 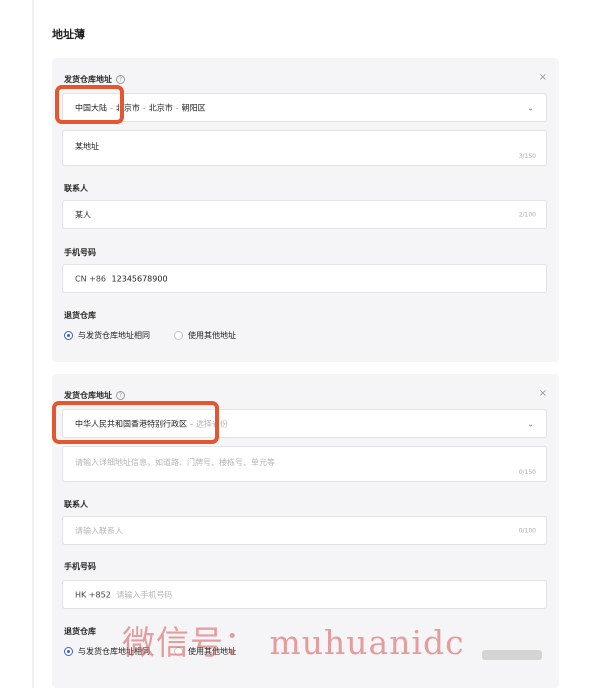 I want to click on watermark: 微信号： muhuanidc, so click(x=293, y=642).